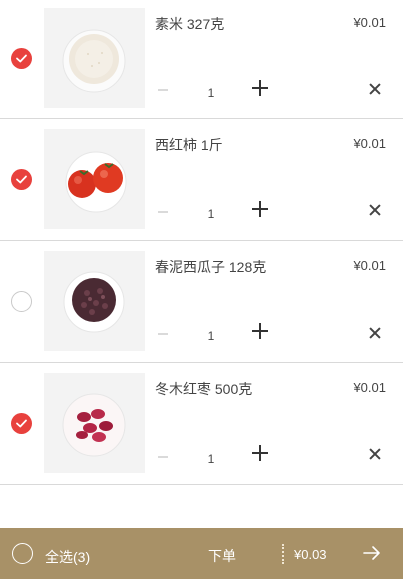  I want to click on total-price: ¥0.03, so click(310, 554).